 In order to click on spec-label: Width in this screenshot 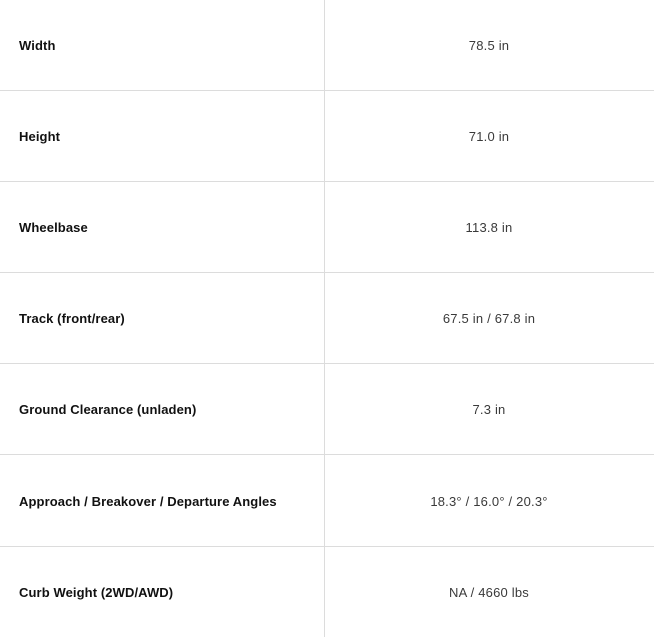, I will do `click(37, 45)`.